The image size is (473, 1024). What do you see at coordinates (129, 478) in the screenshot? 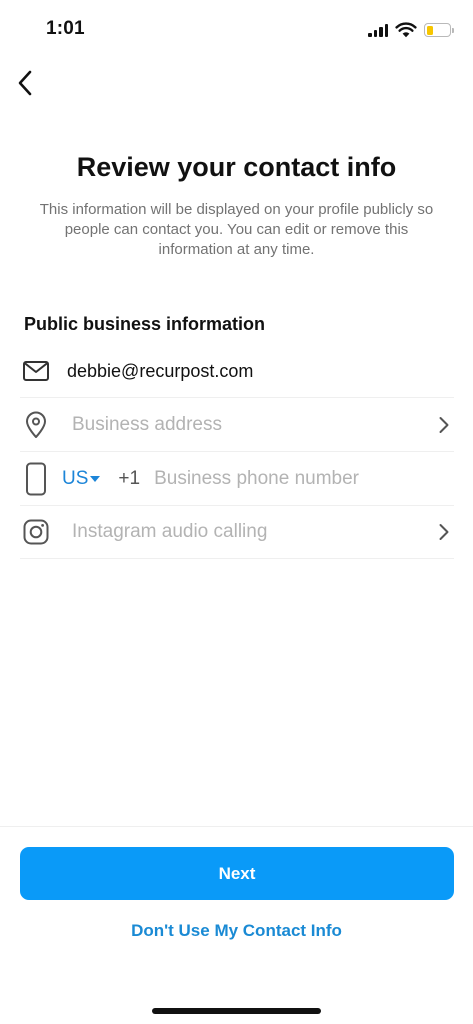
I see `dial-code: +1` at bounding box center [129, 478].